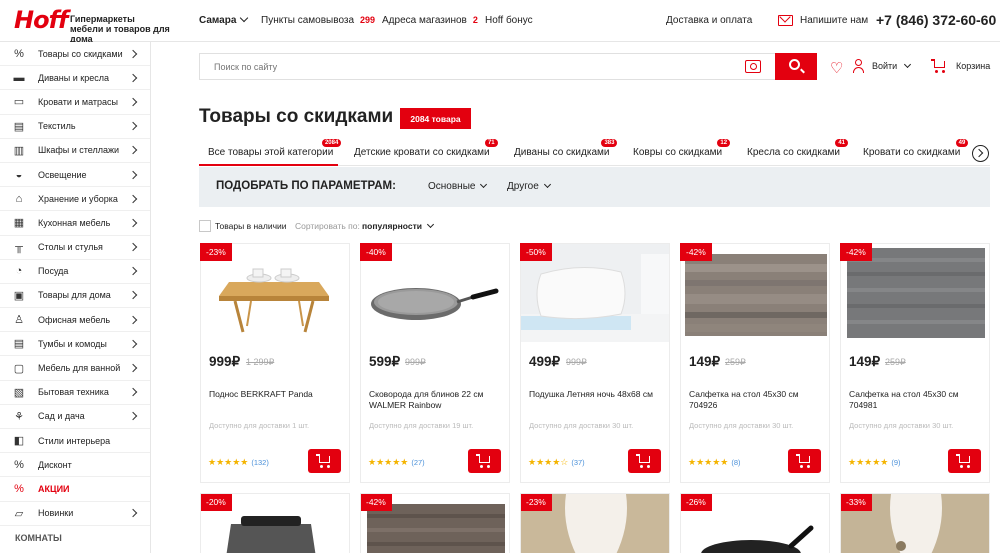  Describe the element at coordinates (682, 148) in the screenshot. I see `tab-carpets: Ковры со скидками 12` at that location.